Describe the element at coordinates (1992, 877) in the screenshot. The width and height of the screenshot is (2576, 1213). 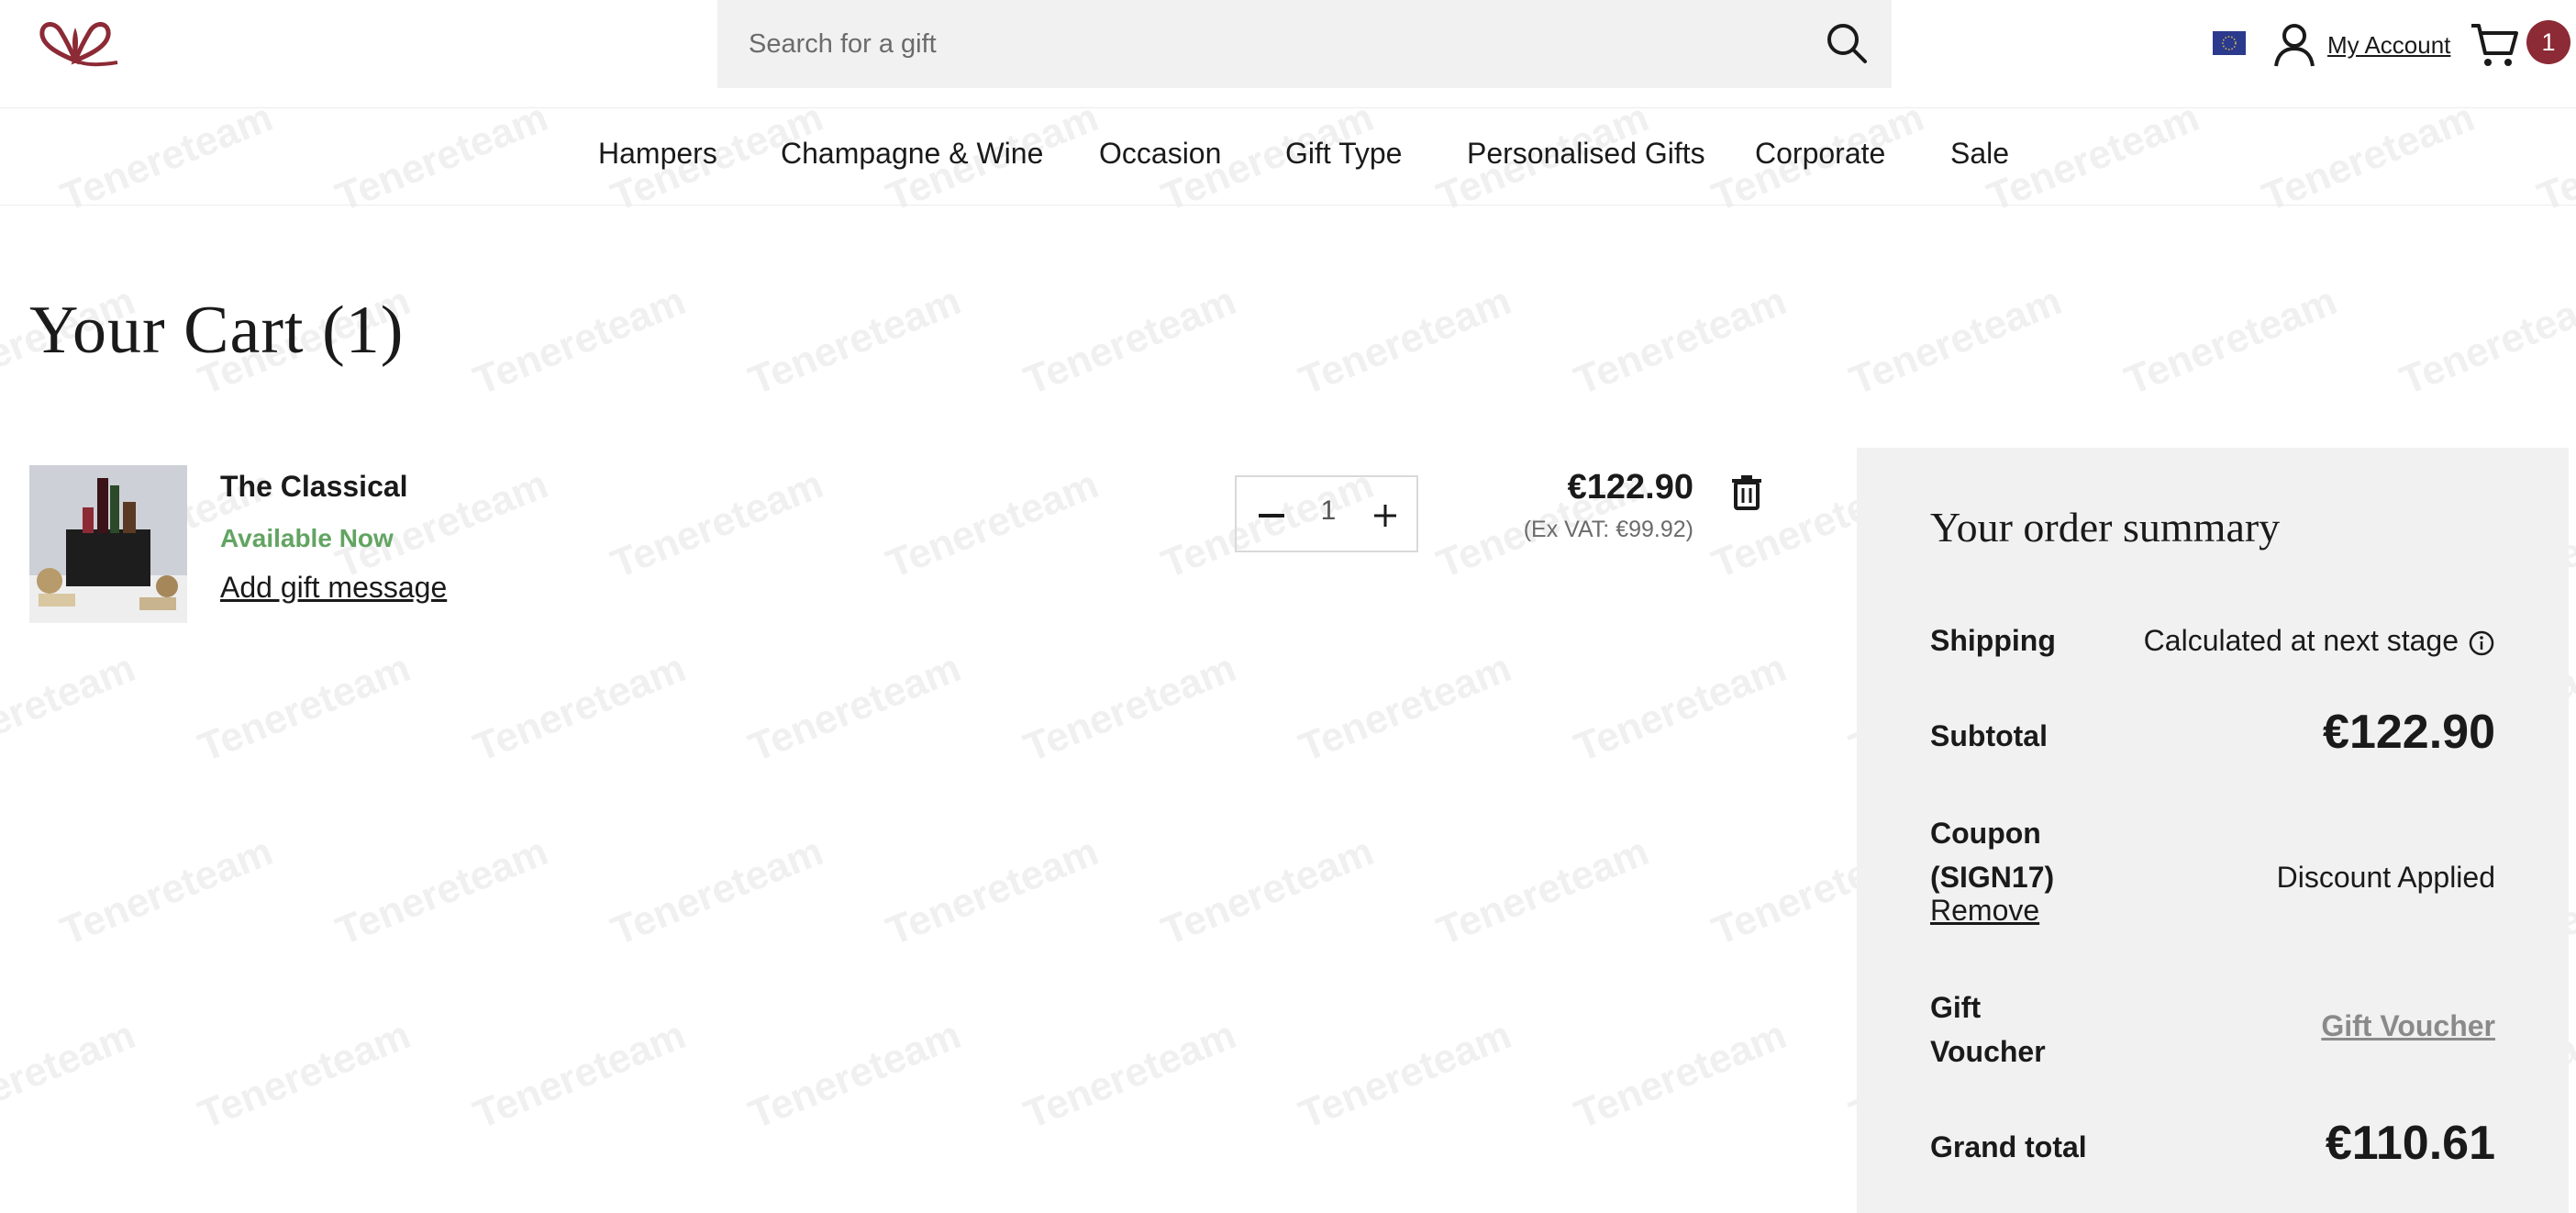
I see `coupon-label-line2: (SIGN17)` at that location.